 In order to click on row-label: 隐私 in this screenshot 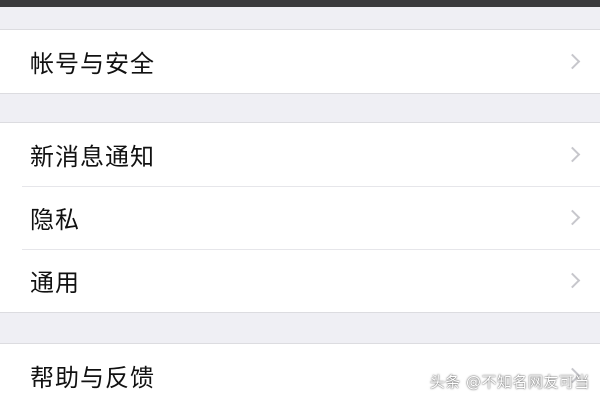, I will do `click(55, 220)`.